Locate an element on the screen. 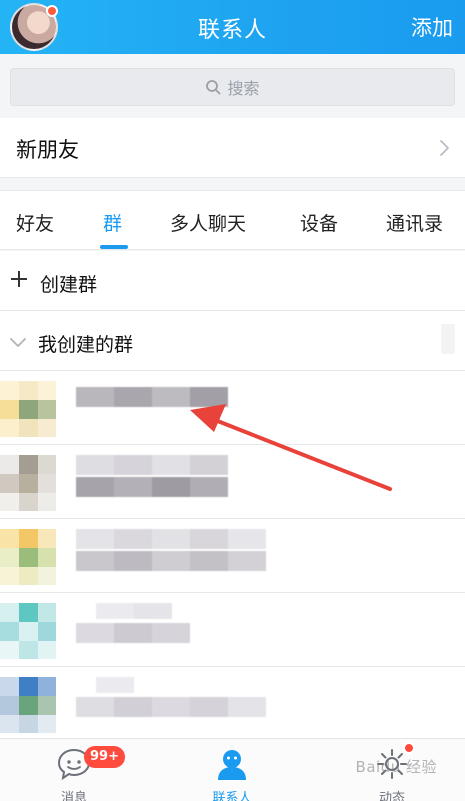  contacts-tabs: 好友 群 多人聊天 设备 通讯录 is located at coordinates (232, 220).